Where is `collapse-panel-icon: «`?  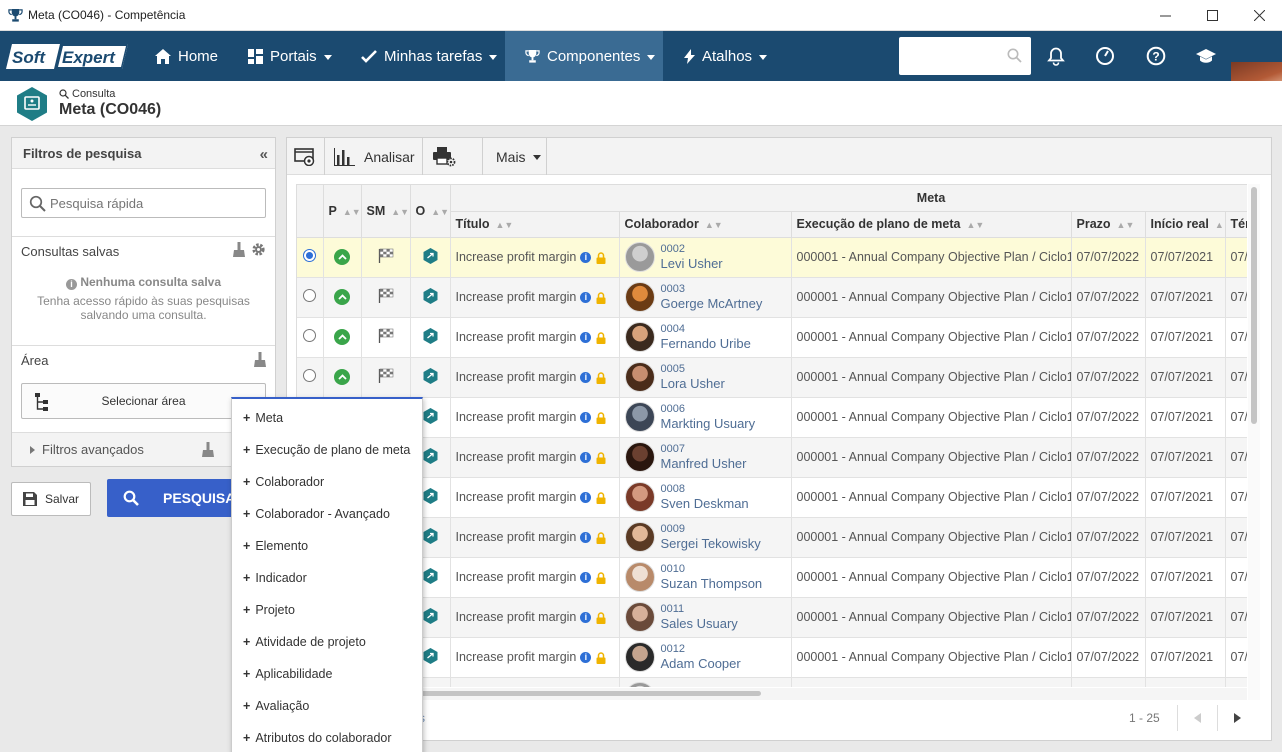 collapse-panel-icon: « is located at coordinates (264, 154).